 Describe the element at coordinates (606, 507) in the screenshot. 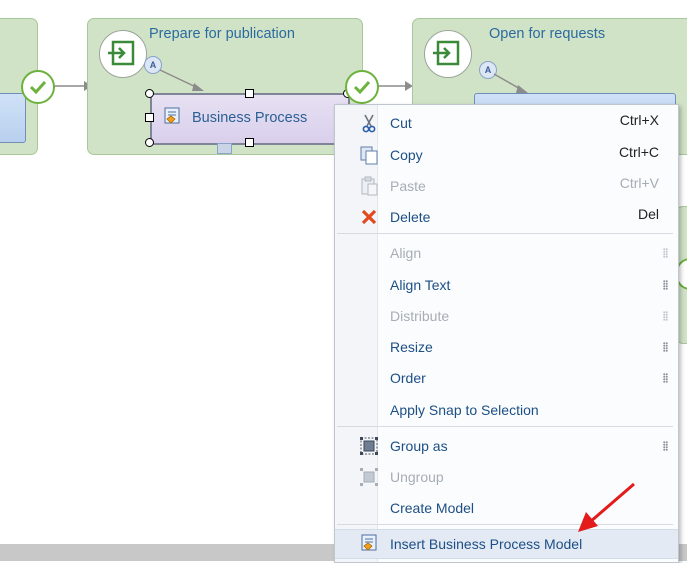

I see `annotation-arrow` at that location.